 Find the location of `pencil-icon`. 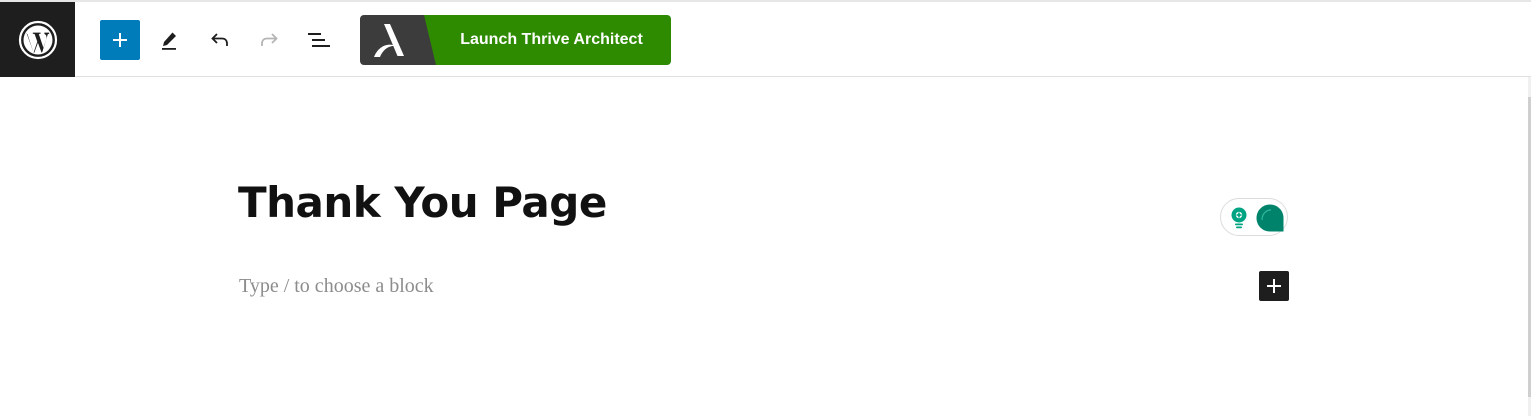

pencil-icon is located at coordinates (169, 41).